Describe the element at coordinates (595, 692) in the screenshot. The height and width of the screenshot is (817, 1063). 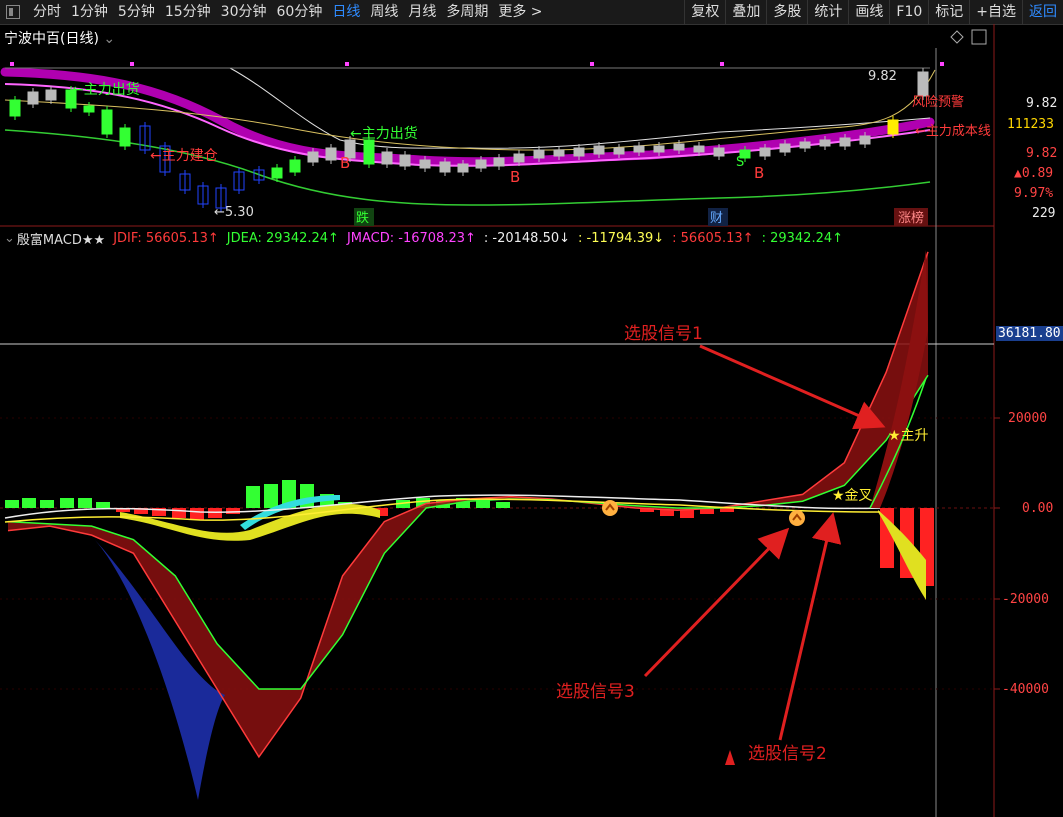
I see `callout-signal-3: 选股信号3` at that location.